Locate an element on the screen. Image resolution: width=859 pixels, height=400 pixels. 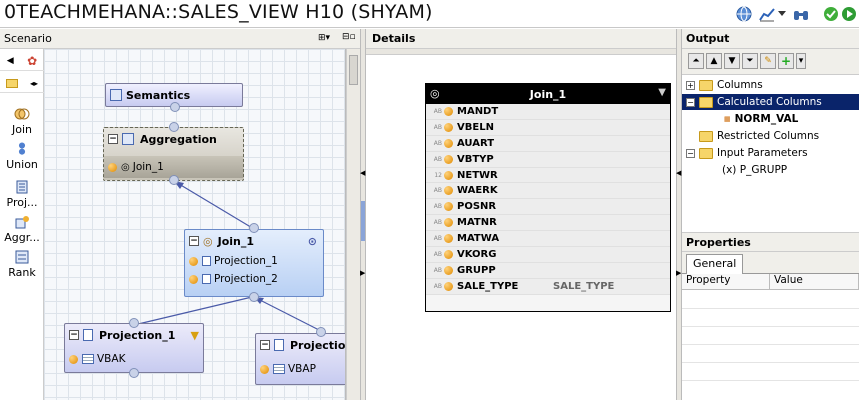
chevron-down-icon is located at coordinates (782, 14).